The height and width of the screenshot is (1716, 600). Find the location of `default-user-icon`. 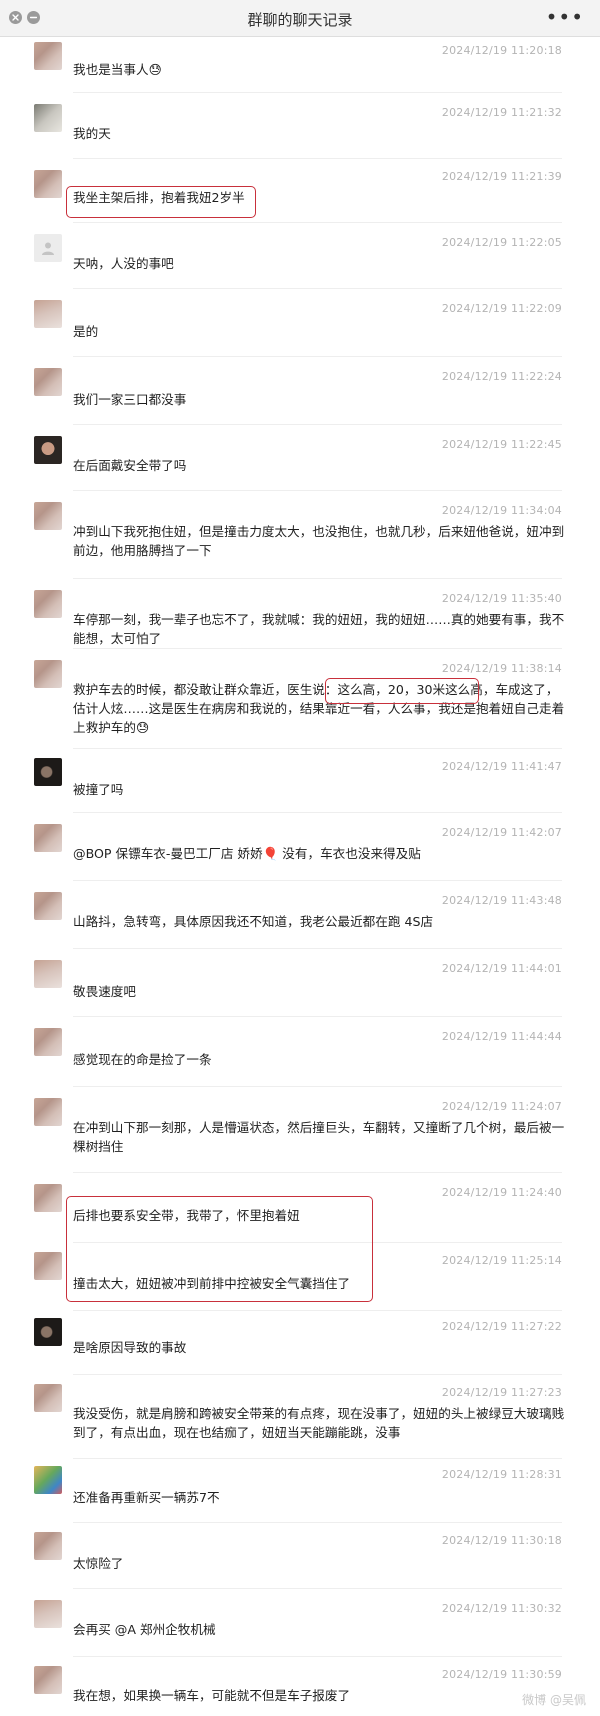

default-user-icon is located at coordinates (48, 248).